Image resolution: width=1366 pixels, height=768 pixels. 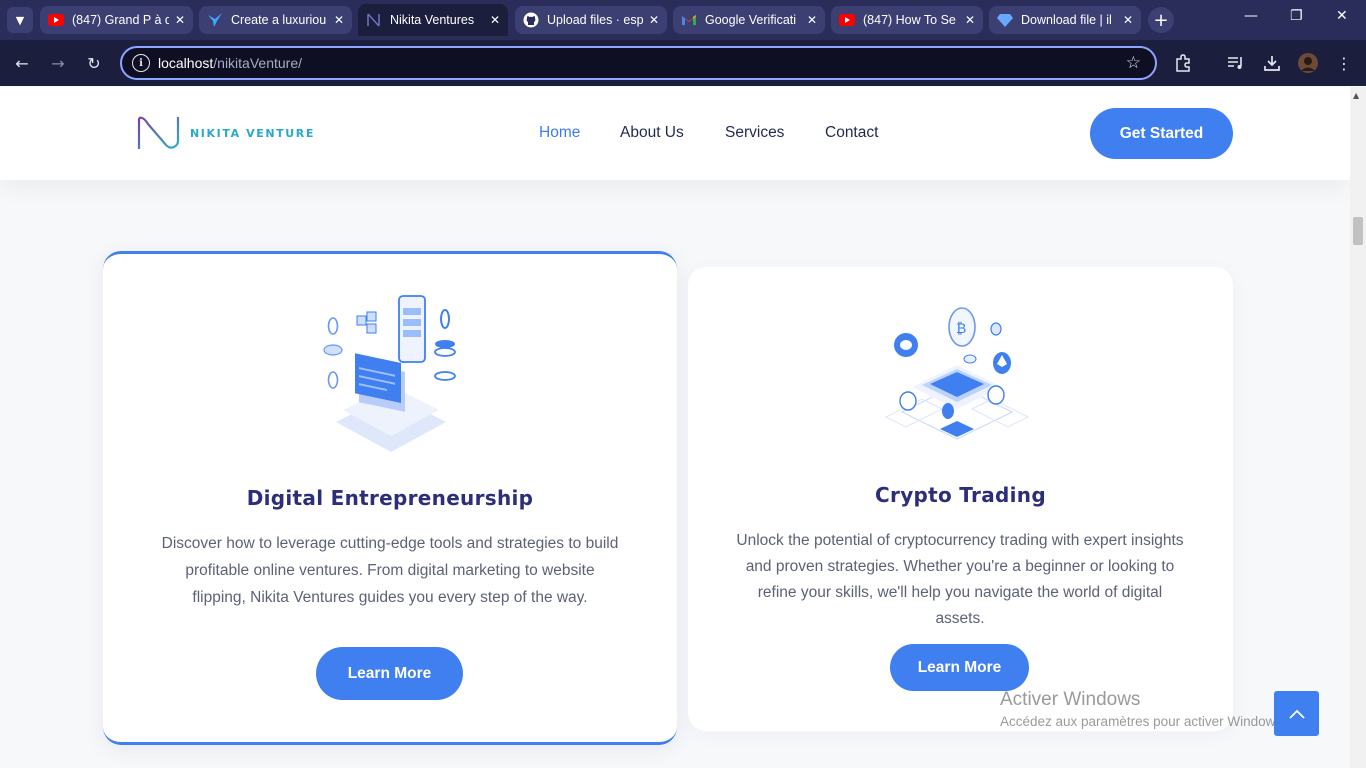 I want to click on restore-icon: ❐, so click(x=1296, y=16).